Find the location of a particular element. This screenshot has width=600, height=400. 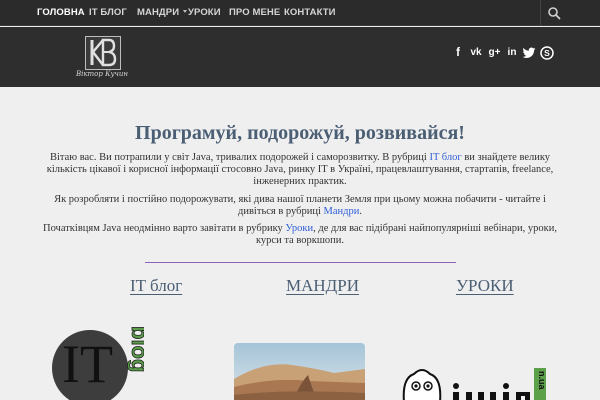

section-title-mandry: МАНДРИ is located at coordinates (322, 286).